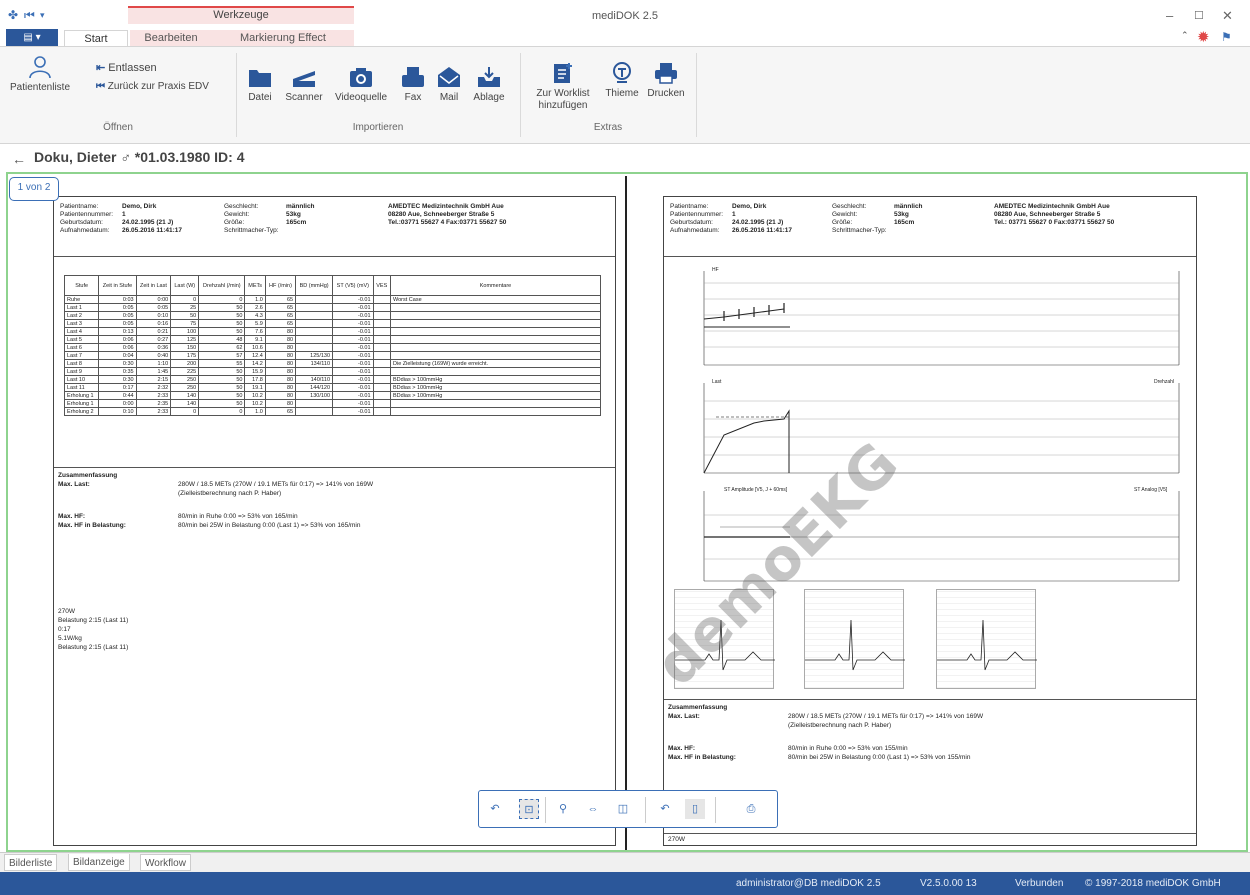  Describe the element at coordinates (413, 84) in the screenshot. I see `fax-button: Fax` at that location.